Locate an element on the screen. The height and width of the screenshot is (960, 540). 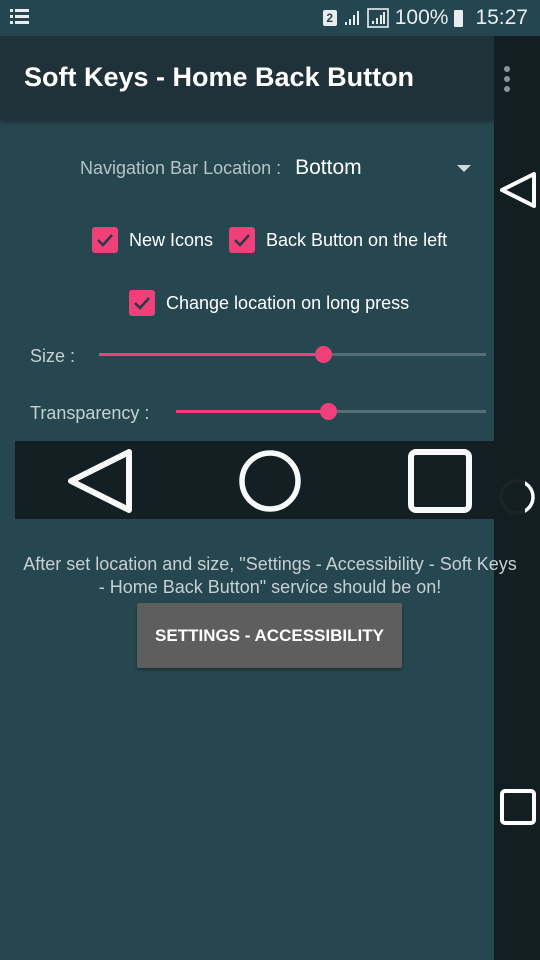
signal-icon is located at coordinates (351, 18).